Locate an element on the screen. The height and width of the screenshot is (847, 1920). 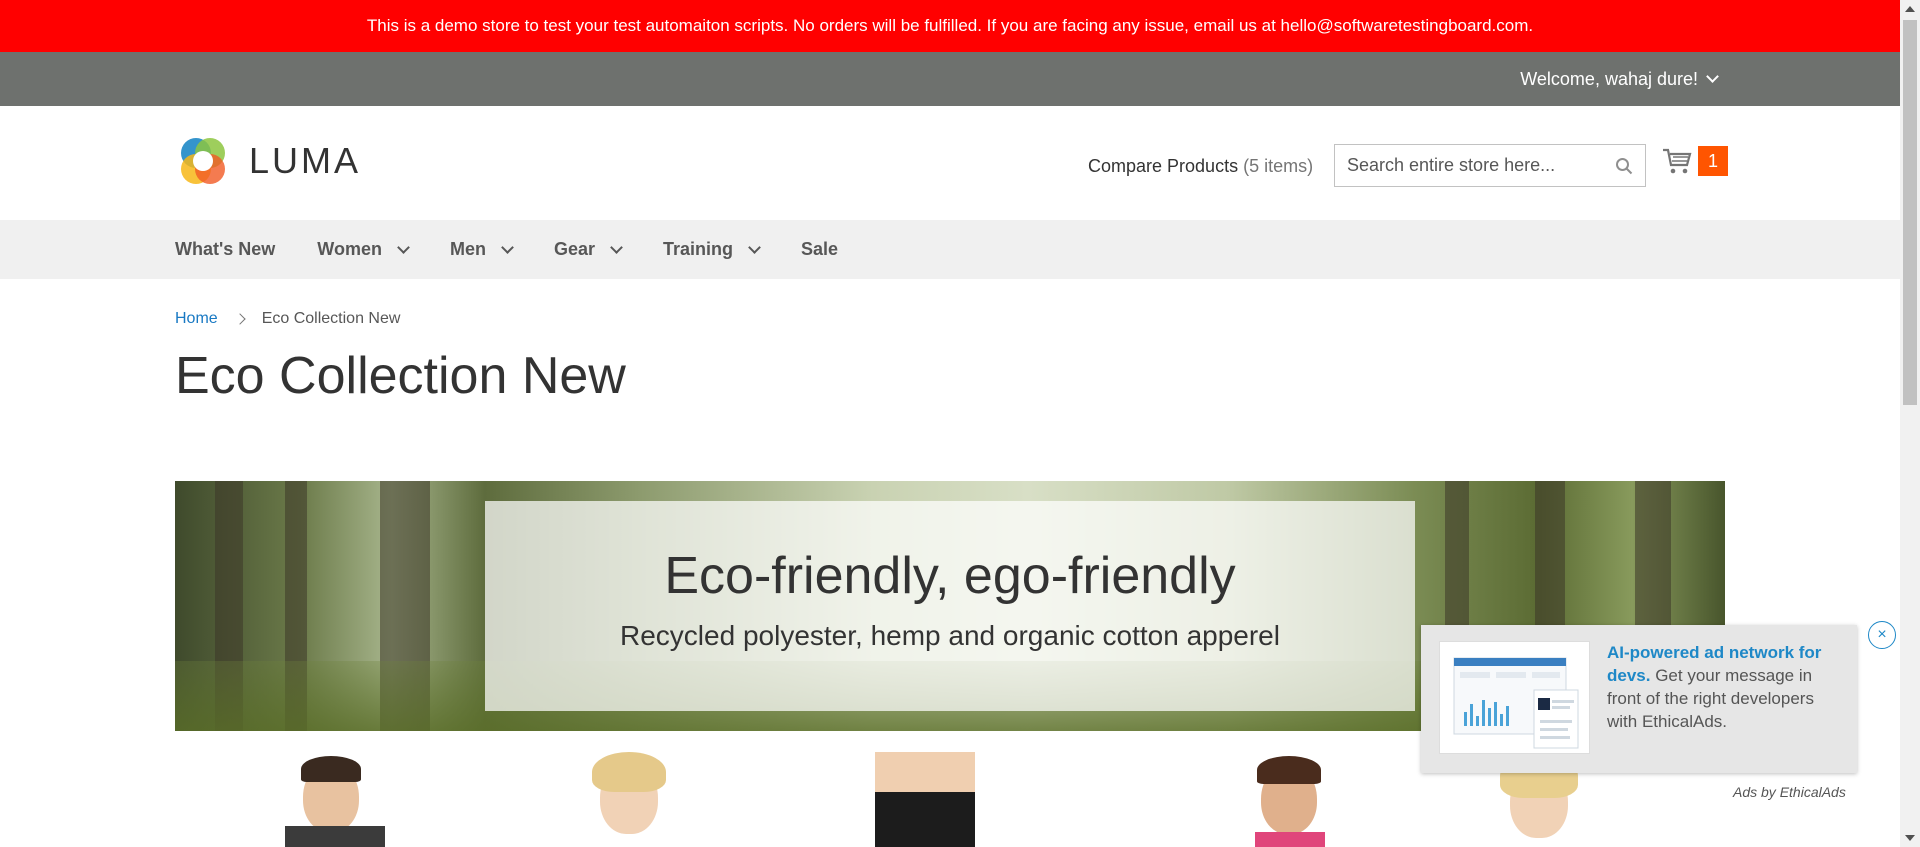
cart-icon is located at coordinates (1677, 161).